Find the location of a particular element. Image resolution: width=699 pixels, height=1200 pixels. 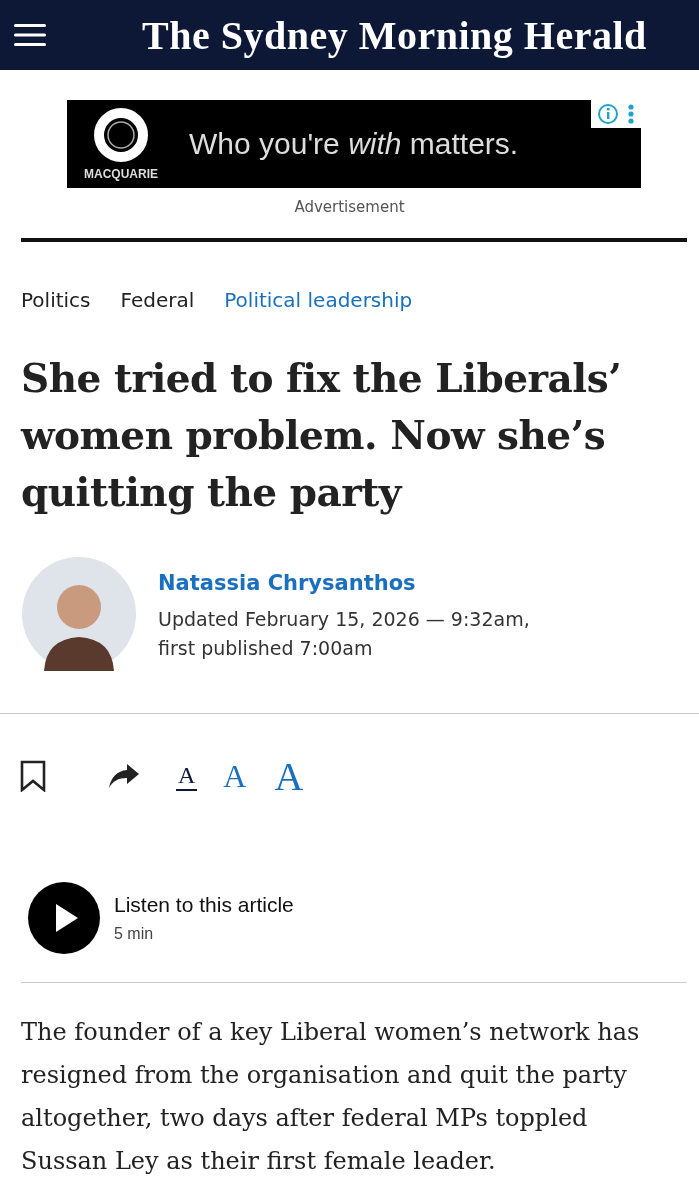

ad-banner: MACQUARIE Who you're with matters. is located at coordinates (354, 144).